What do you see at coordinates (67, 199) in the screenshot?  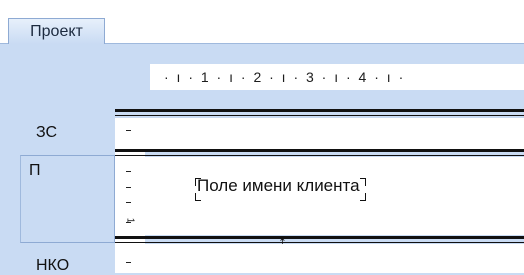 I see `section-selector-p: П` at bounding box center [67, 199].